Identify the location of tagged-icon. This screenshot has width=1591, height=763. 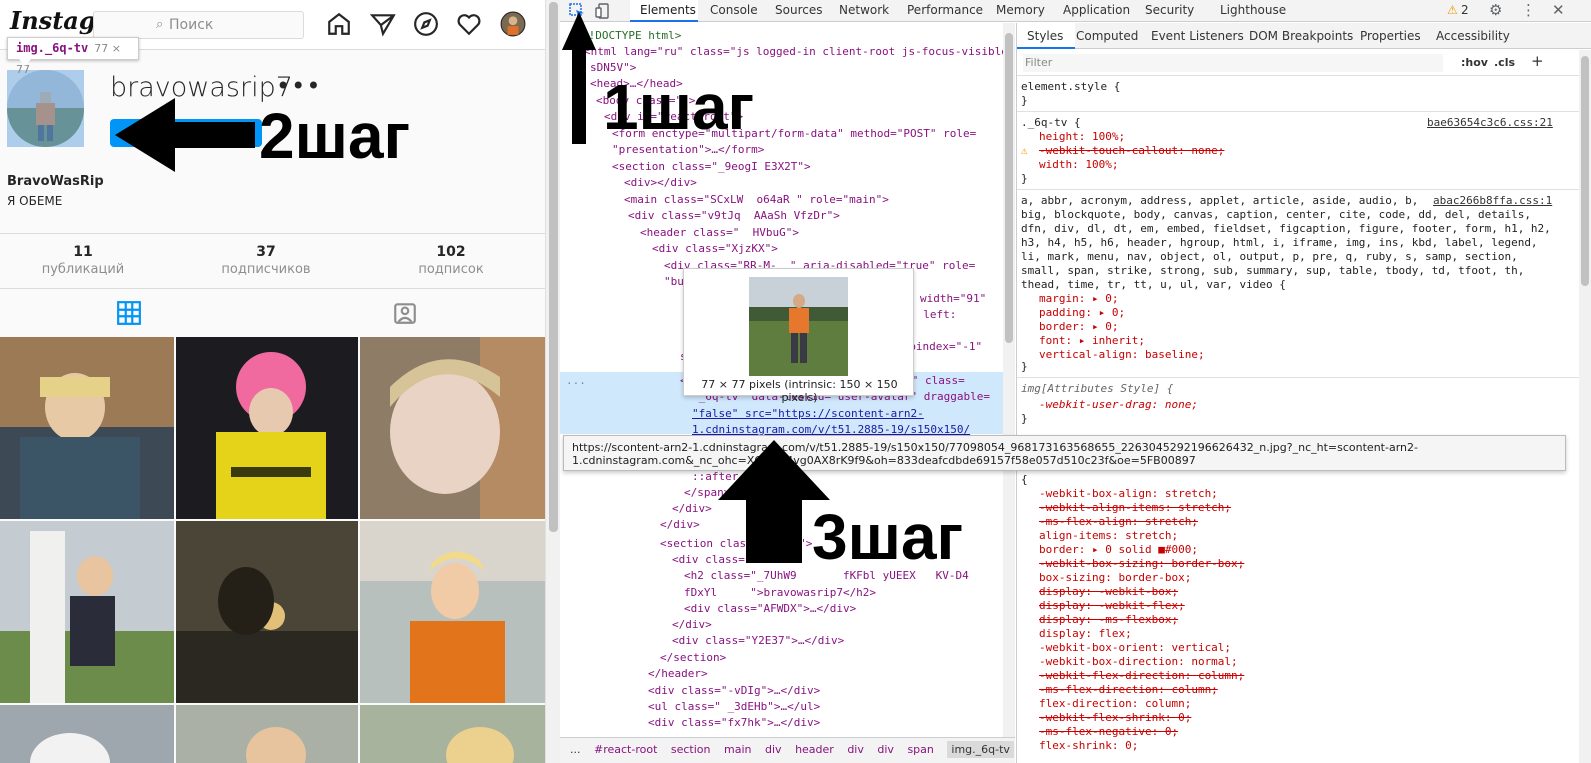
(405, 313).